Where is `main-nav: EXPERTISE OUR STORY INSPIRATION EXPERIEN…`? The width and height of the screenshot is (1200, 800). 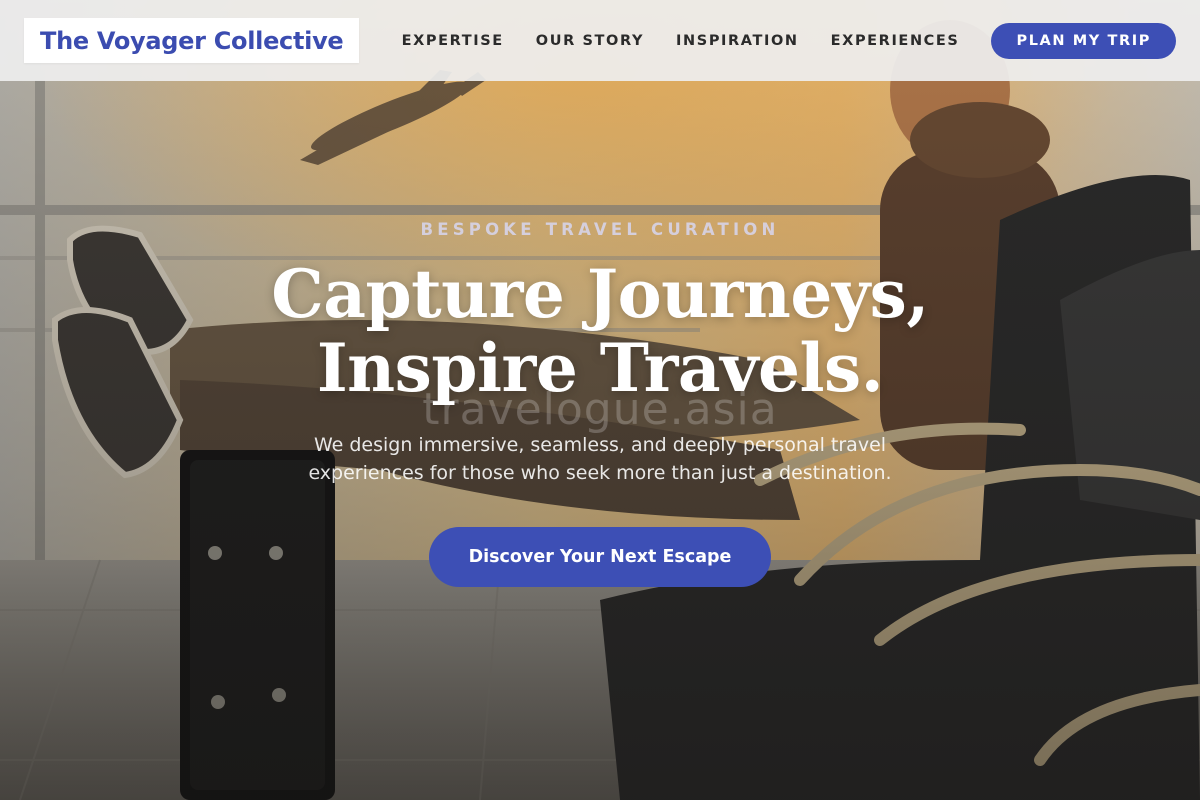 main-nav: EXPERTISE OUR STORY INSPIRATION EXPERIEN… is located at coordinates (789, 40).